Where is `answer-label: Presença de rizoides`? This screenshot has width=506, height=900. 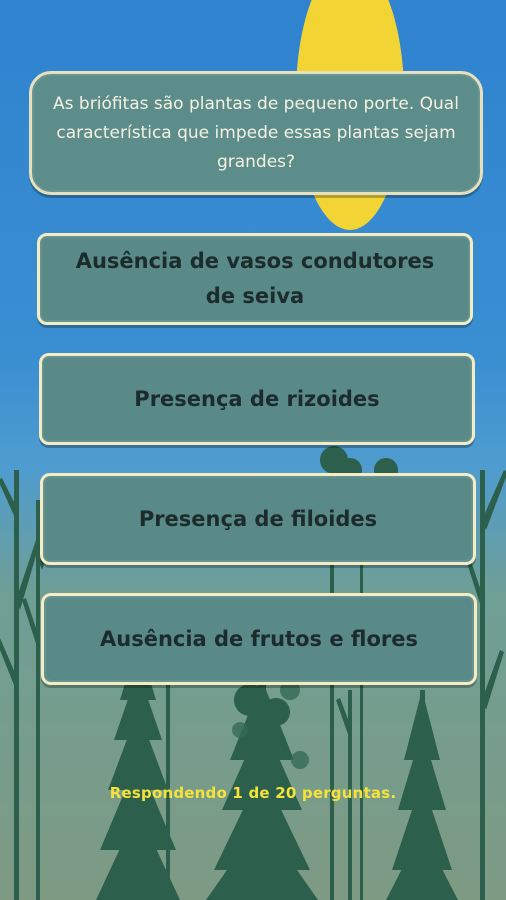 answer-label: Presença de rizoides is located at coordinates (257, 398).